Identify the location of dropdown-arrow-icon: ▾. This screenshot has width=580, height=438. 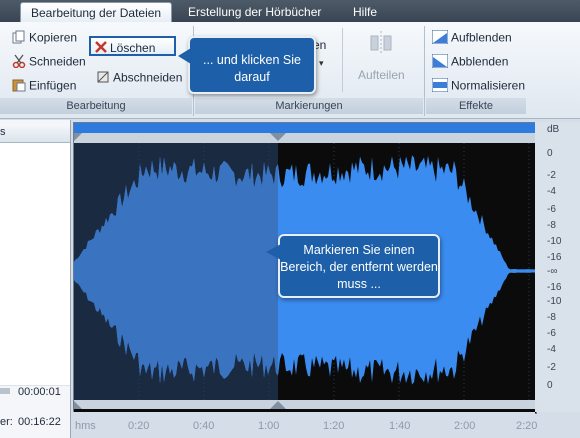
(328, 66).